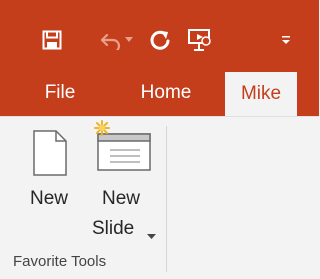  I want to click on group-label-favorite-tools: Favorite Tools, so click(60, 261).